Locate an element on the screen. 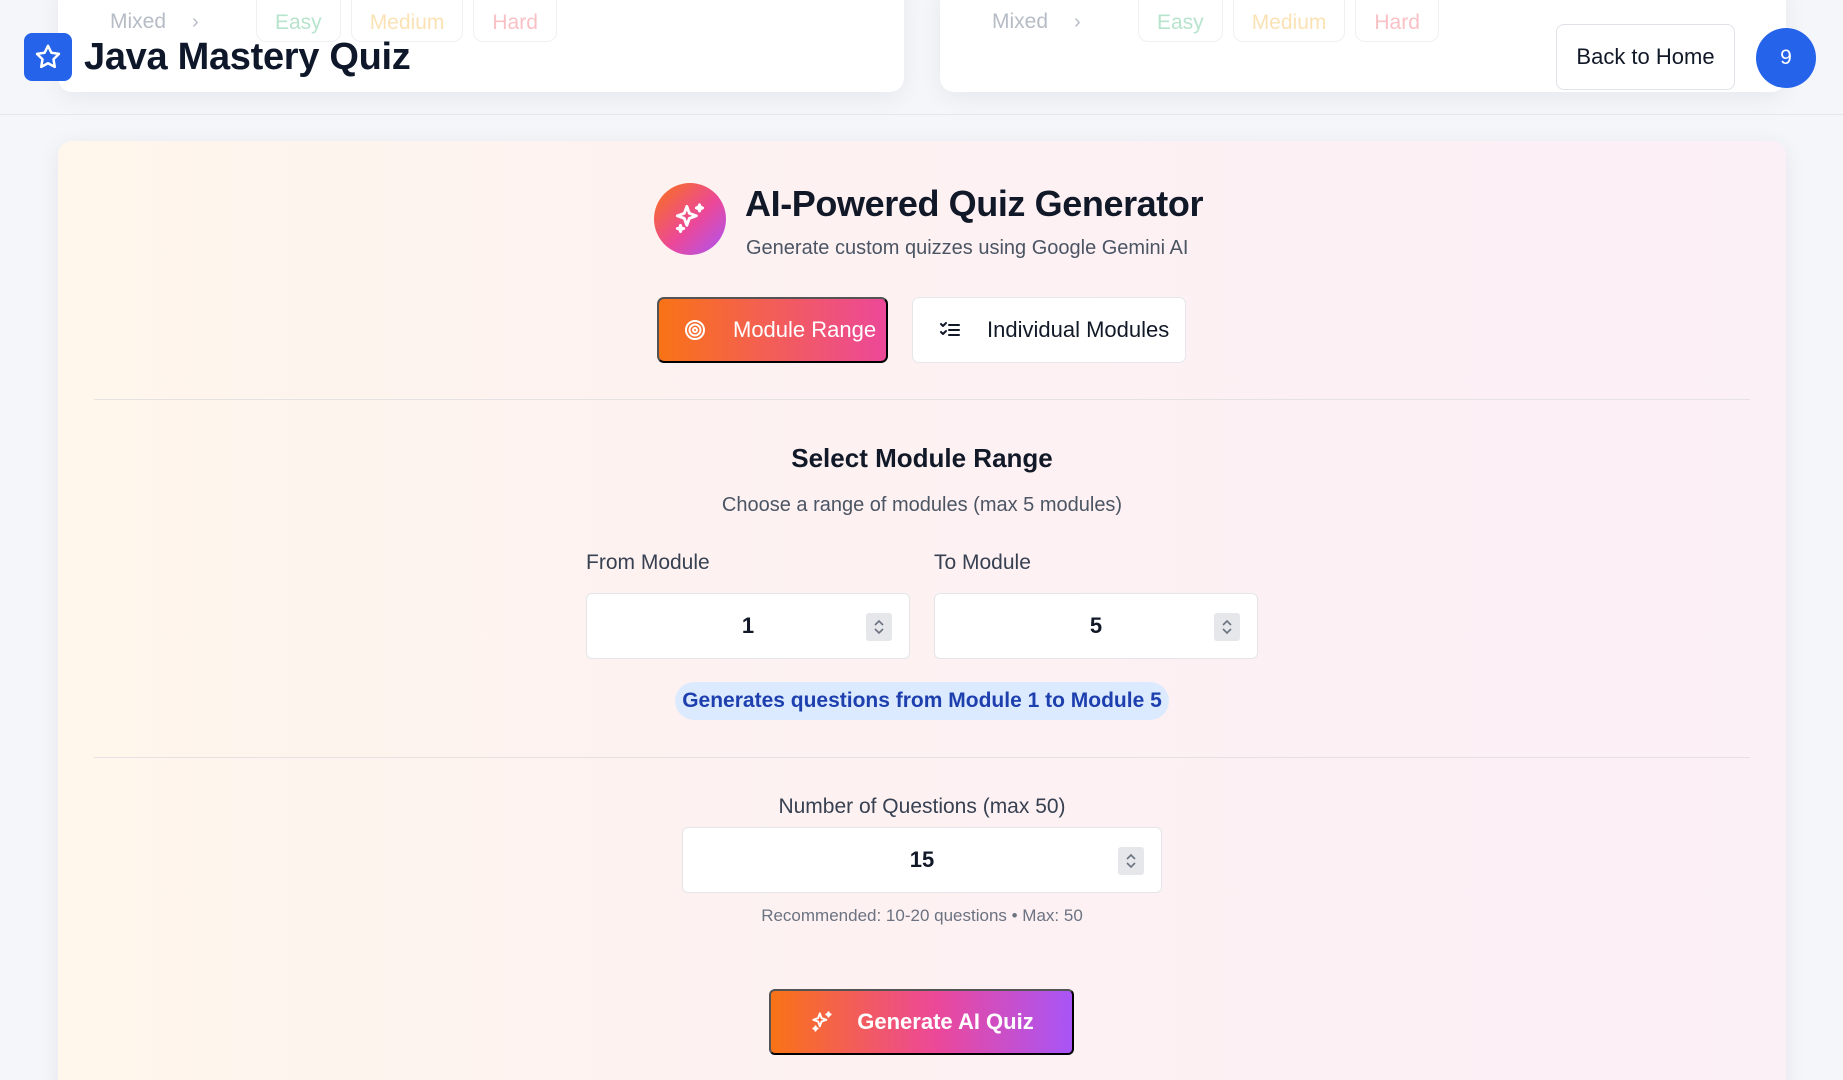  from-module-value: 1 is located at coordinates (748, 625).